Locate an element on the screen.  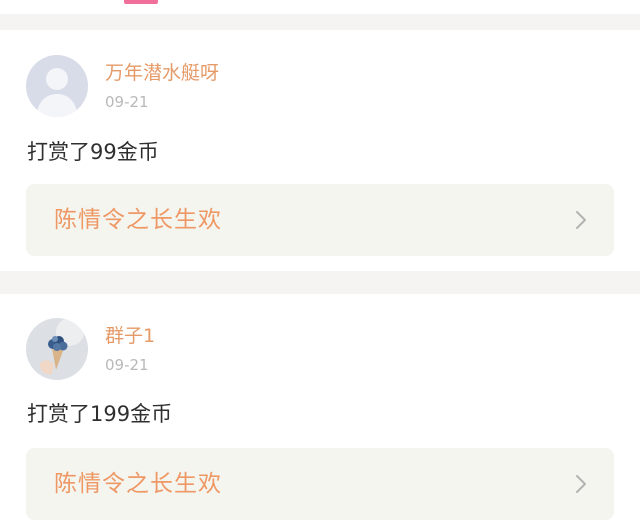
default-user-avatar-icon is located at coordinates (57, 86).